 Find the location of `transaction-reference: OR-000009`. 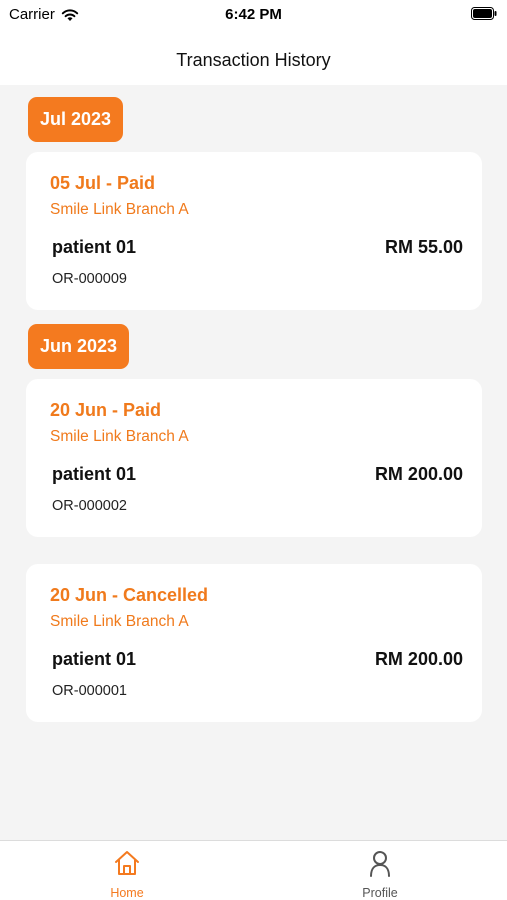

transaction-reference: OR-000009 is located at coordinates (89, 279).